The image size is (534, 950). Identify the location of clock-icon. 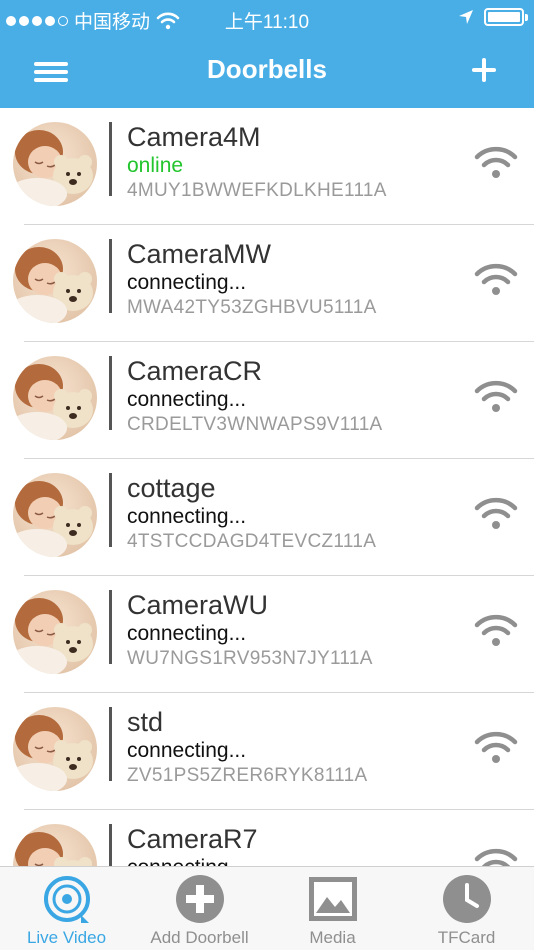
(467, 899).